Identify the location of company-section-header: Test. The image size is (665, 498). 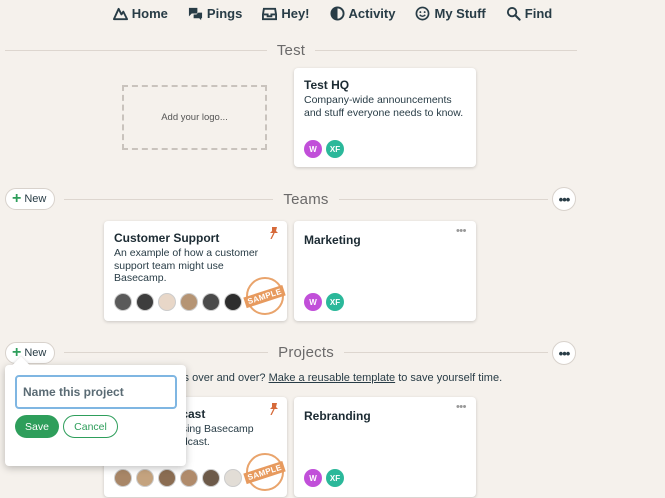
(291, 50).